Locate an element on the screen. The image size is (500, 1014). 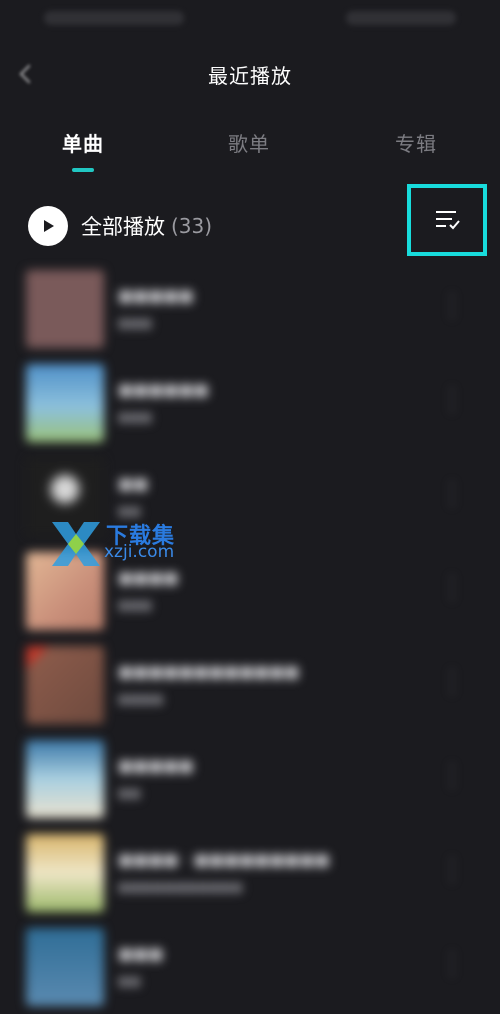
list-item: ■■■■■■■■■■■■ ■■■■ · · · is located at coordinates (250, 685).